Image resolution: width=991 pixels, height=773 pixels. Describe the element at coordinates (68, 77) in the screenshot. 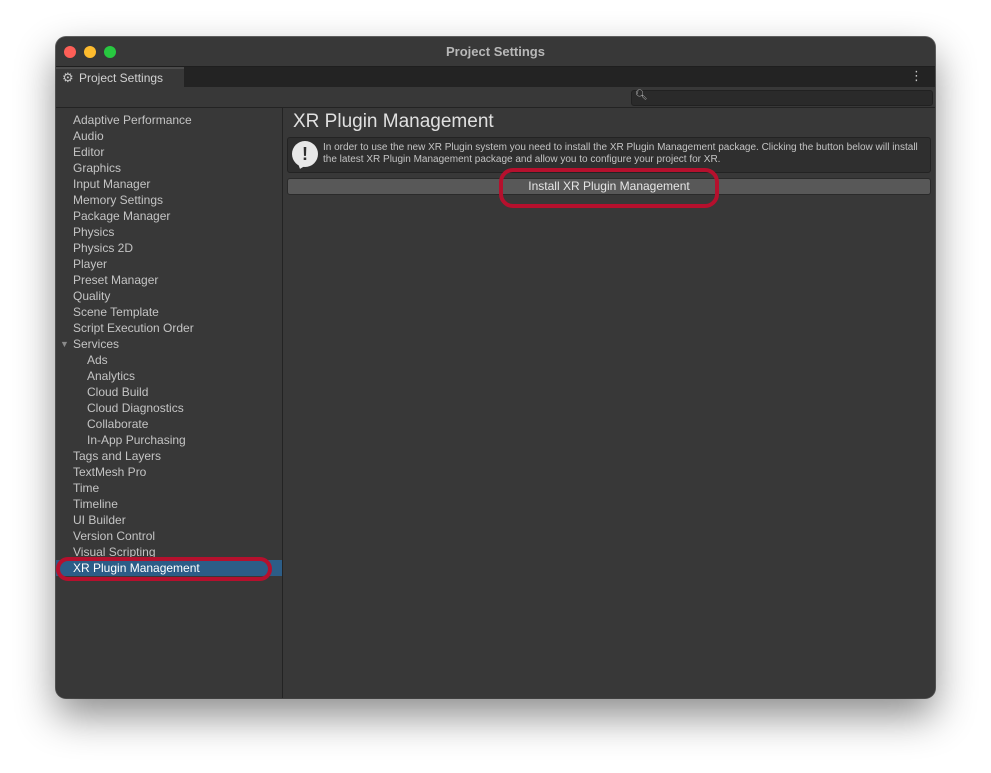

I see `gear-icon: ⚙` at that location.